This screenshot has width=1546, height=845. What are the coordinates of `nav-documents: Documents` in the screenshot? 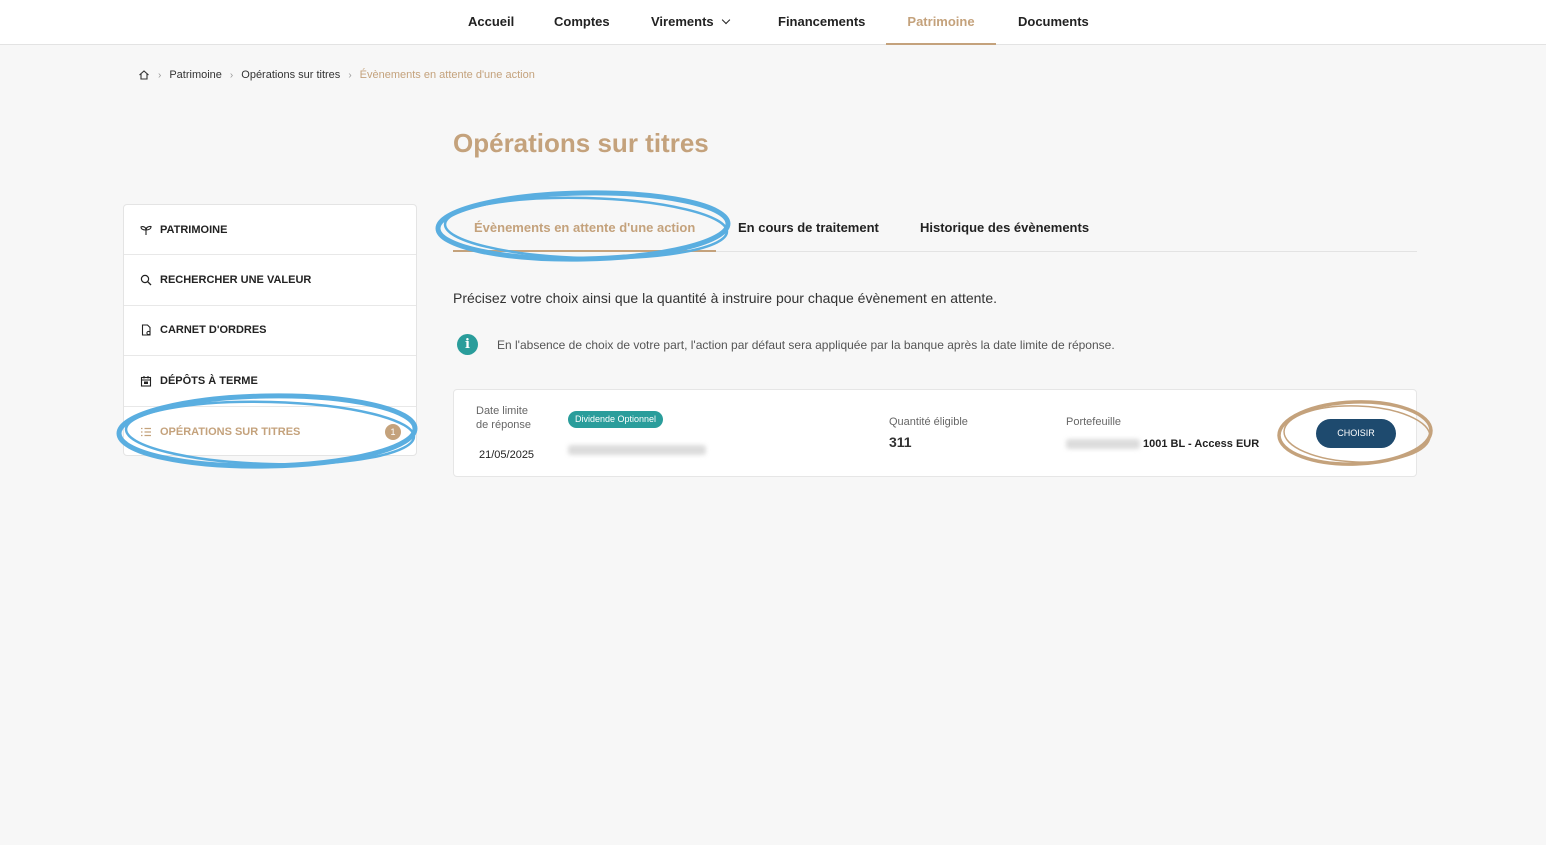 It's located at (1053, 22).